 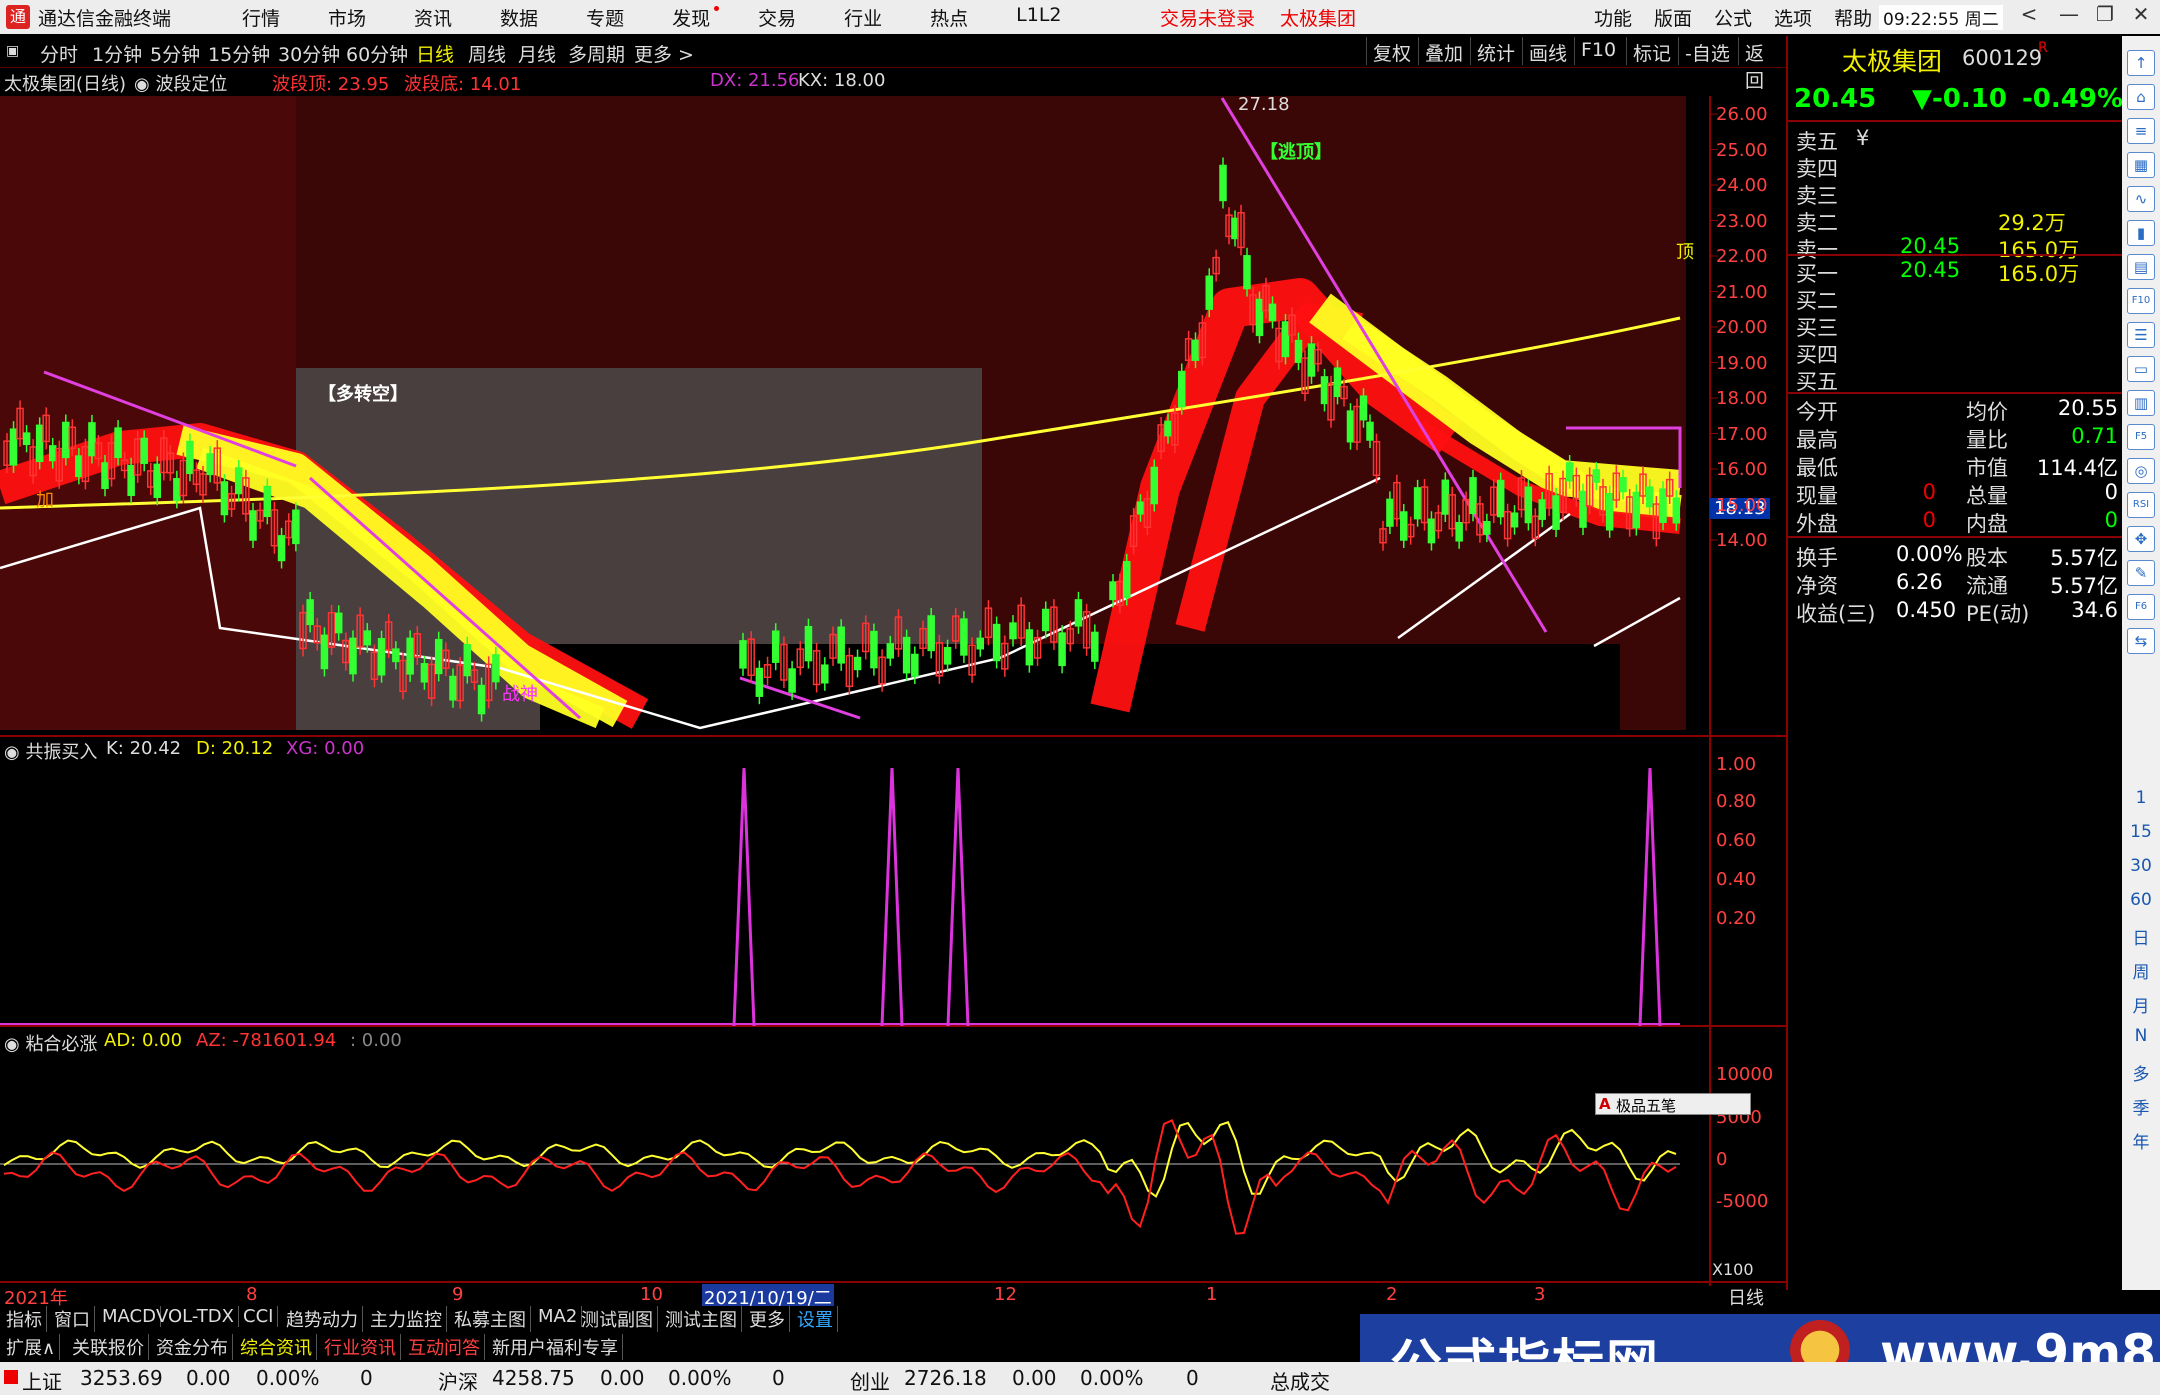 I want to click on menu-item: 发现, so click(x=696, y=17).